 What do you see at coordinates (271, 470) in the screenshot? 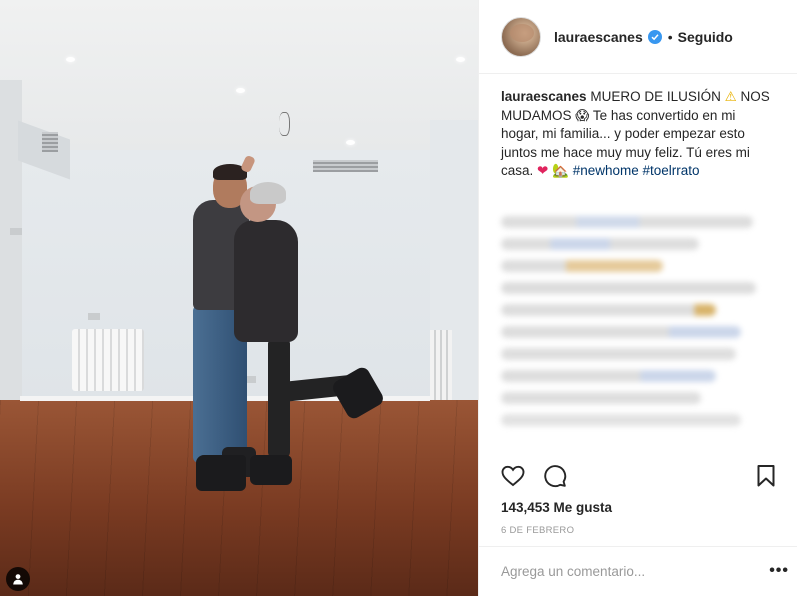
I see `woman-boot` at bounding box center [271, 470].